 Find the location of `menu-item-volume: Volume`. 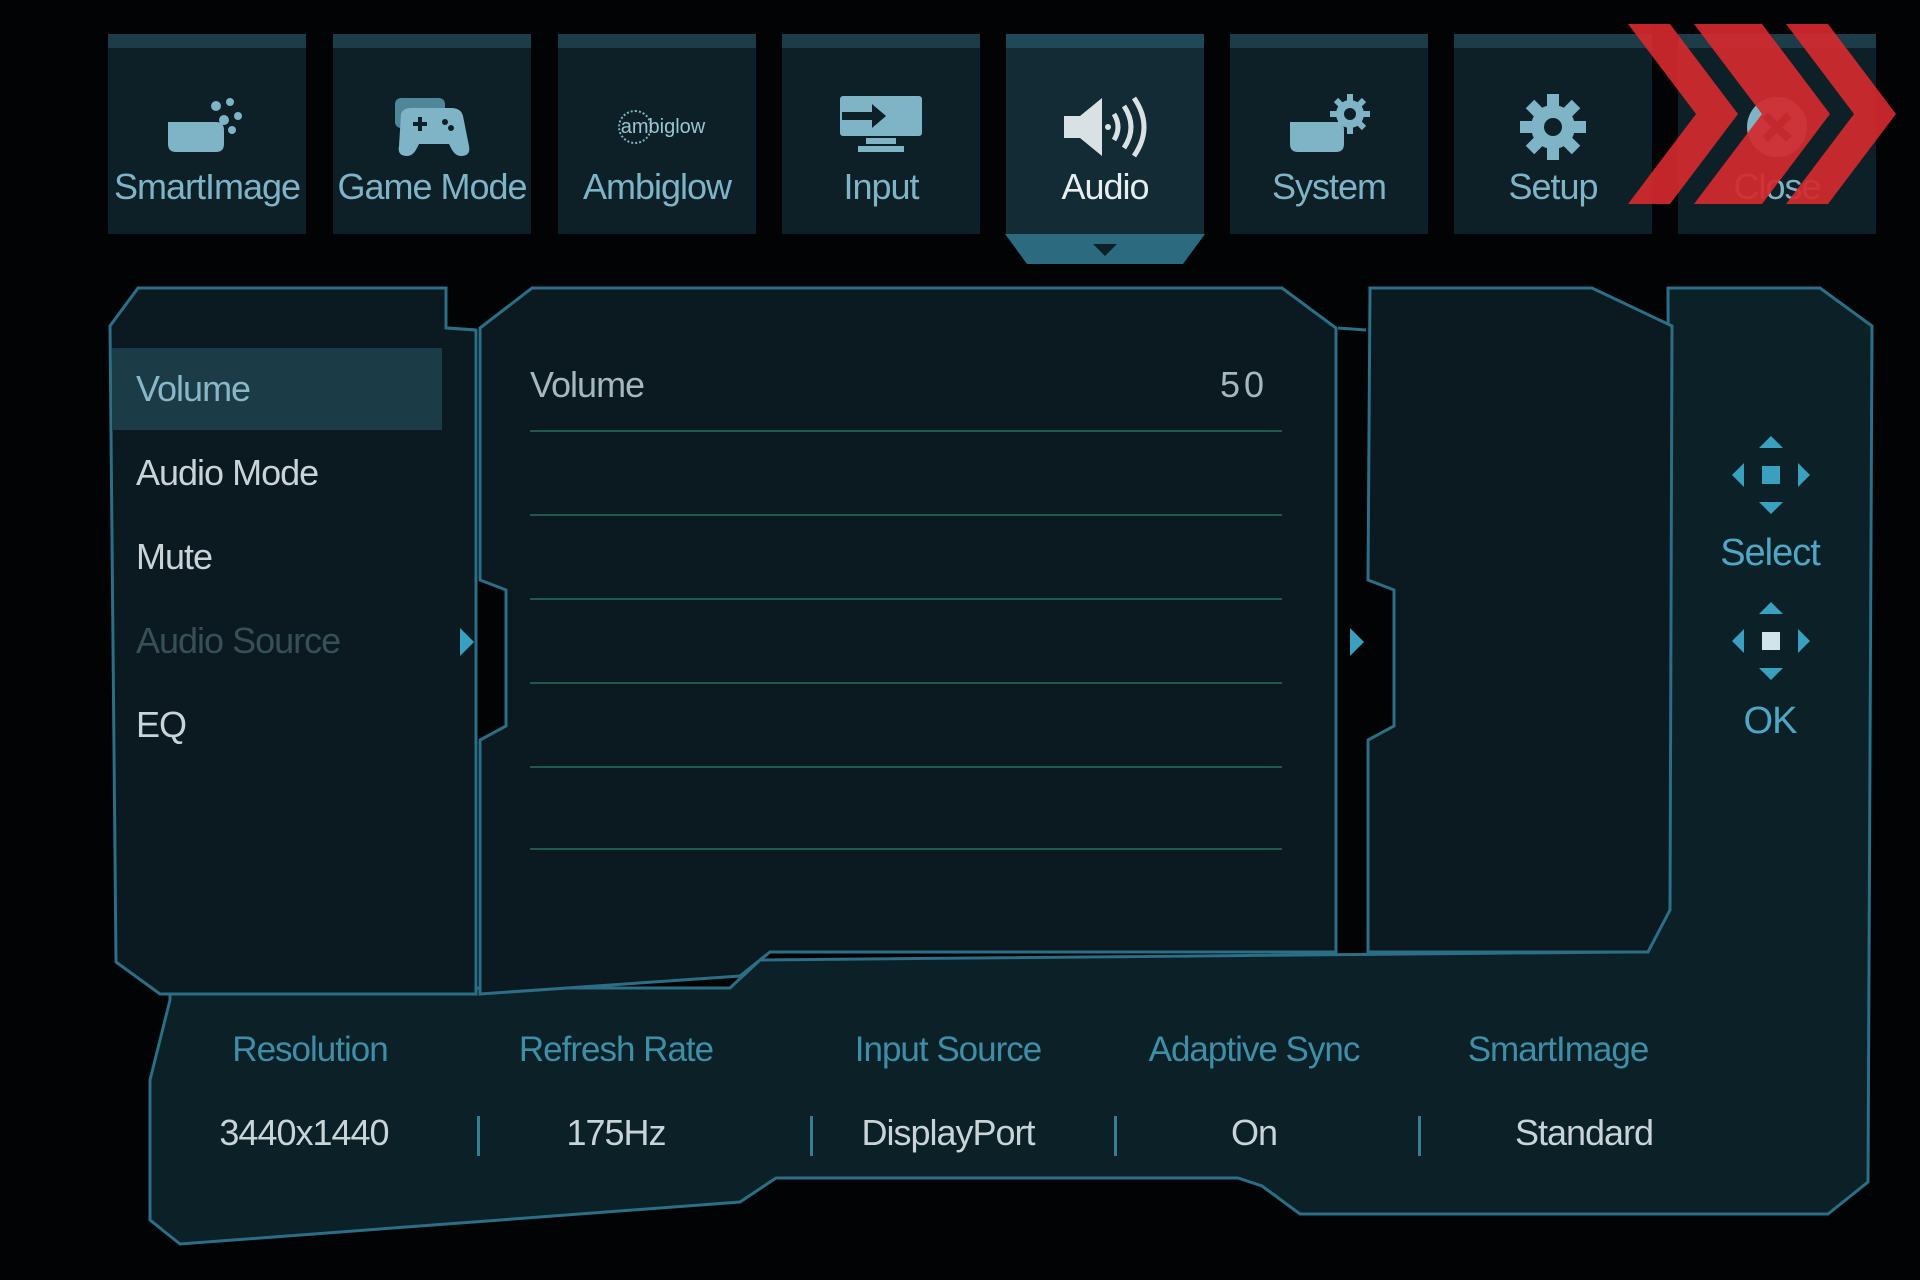

menu-item-volume: Volume is located at coordinates (277, 389).